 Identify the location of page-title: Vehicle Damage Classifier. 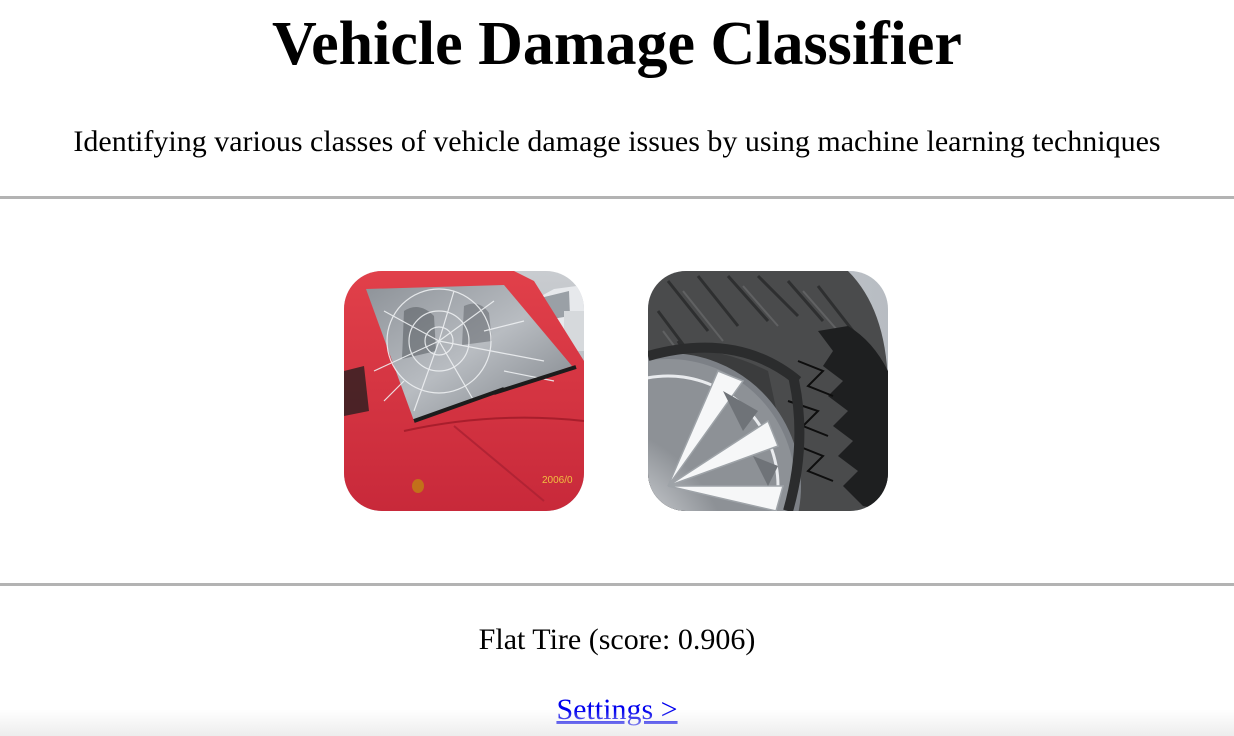
(617, 44).